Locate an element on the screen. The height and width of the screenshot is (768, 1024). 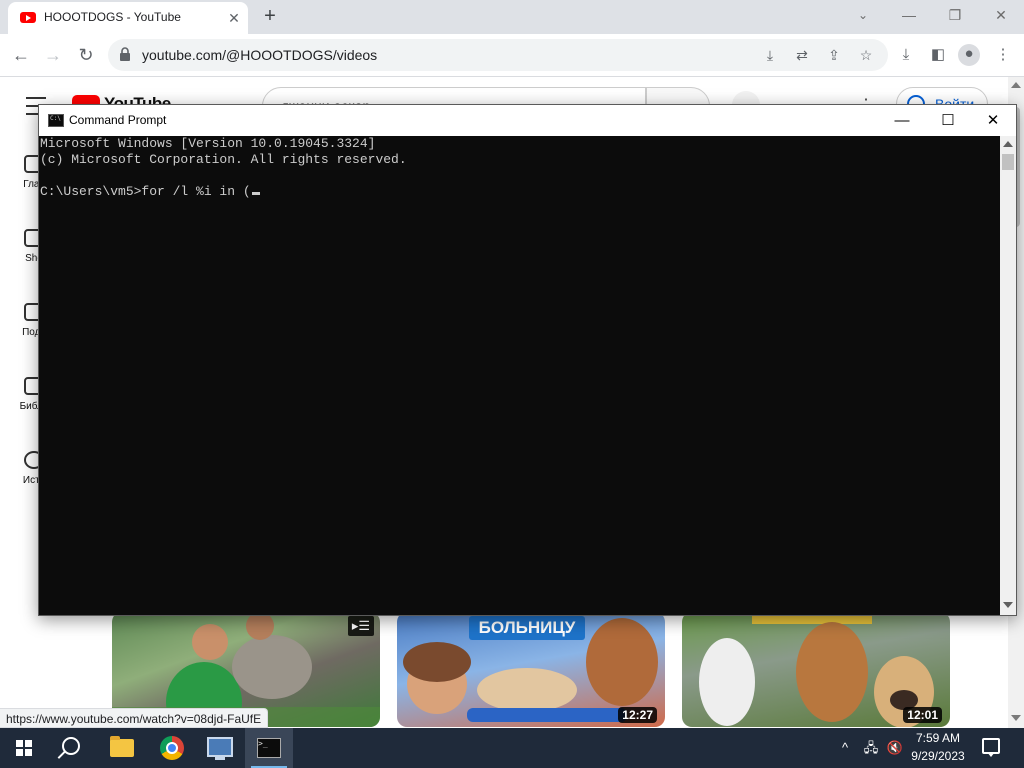
cmd-scrollbar is located at coordinates (1008, 375).